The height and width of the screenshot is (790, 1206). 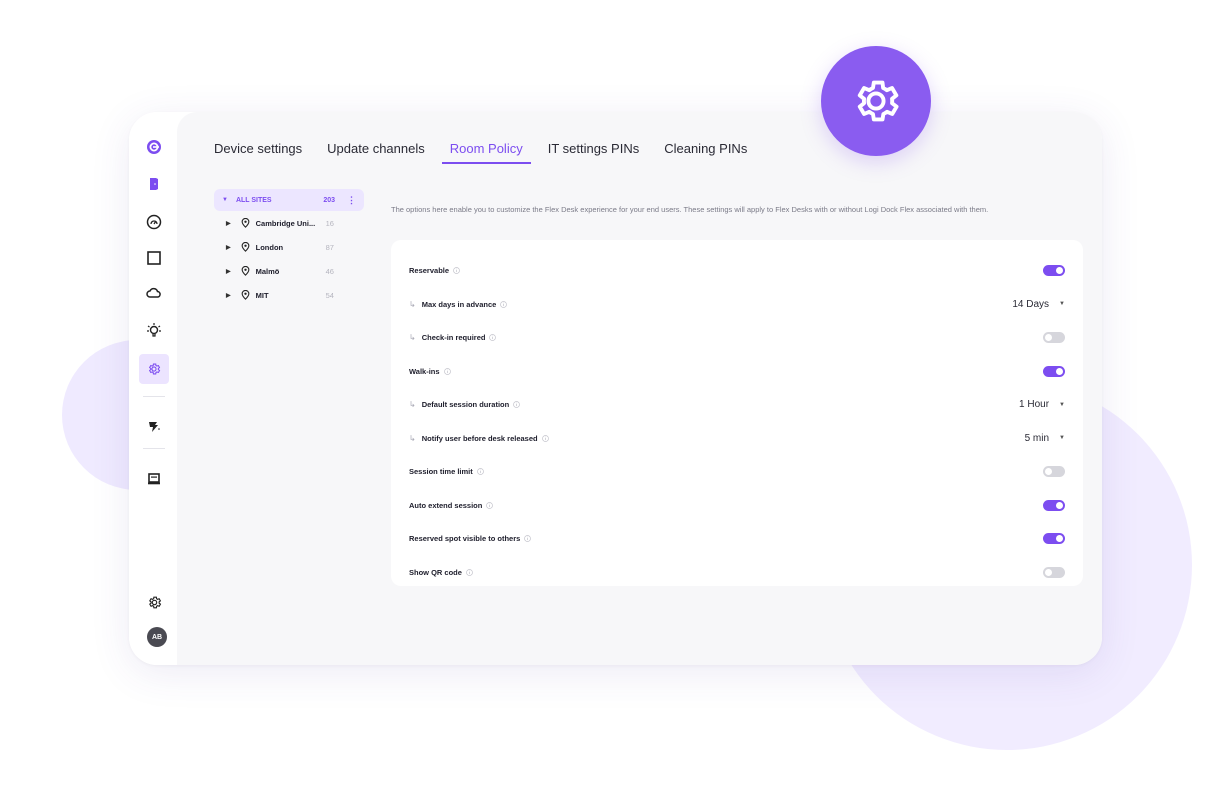 I want to click on tree-item-site: ▶ London 87, so click(x=289, y=247).